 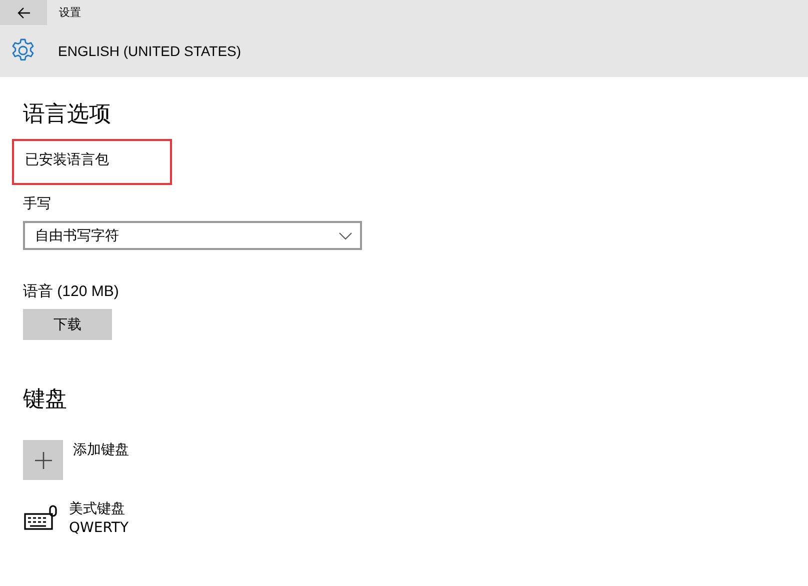 I want to click on section-heading: 键盘, so click(x=45, y=400).